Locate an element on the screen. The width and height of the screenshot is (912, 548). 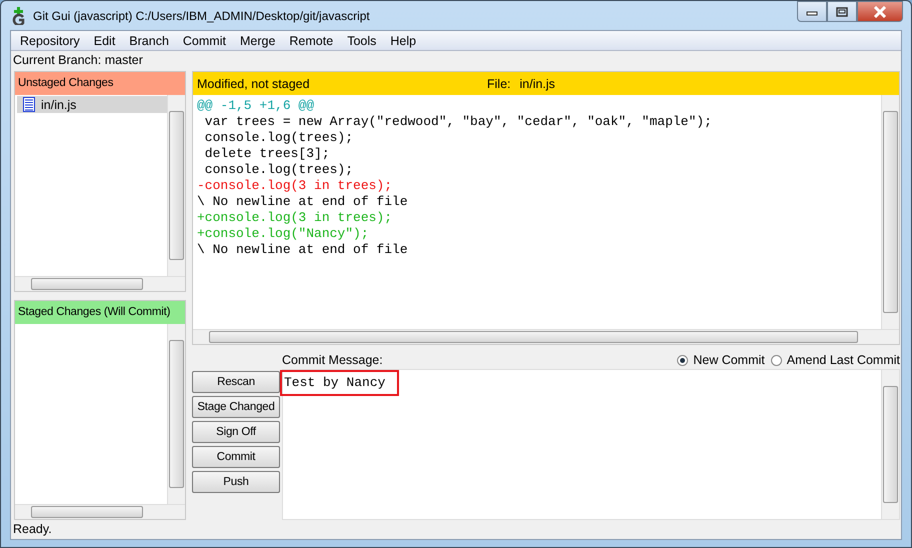
diff-line: var trees = new Array("redwood", "bay", "cedar", "oak", "maple"); is located at coordinates (458, 122).